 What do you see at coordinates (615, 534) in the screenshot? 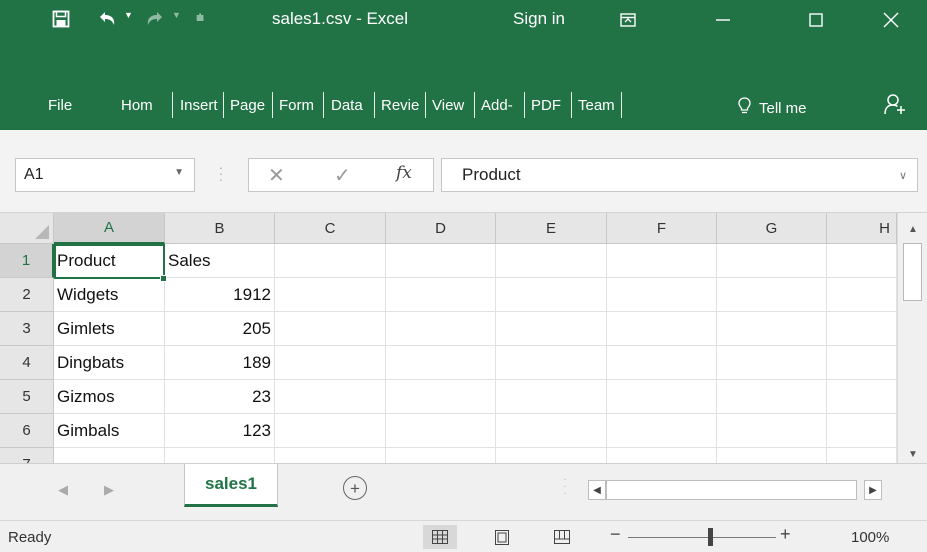
I see `zoom-out-button: −` at bounding box center [615, 534].